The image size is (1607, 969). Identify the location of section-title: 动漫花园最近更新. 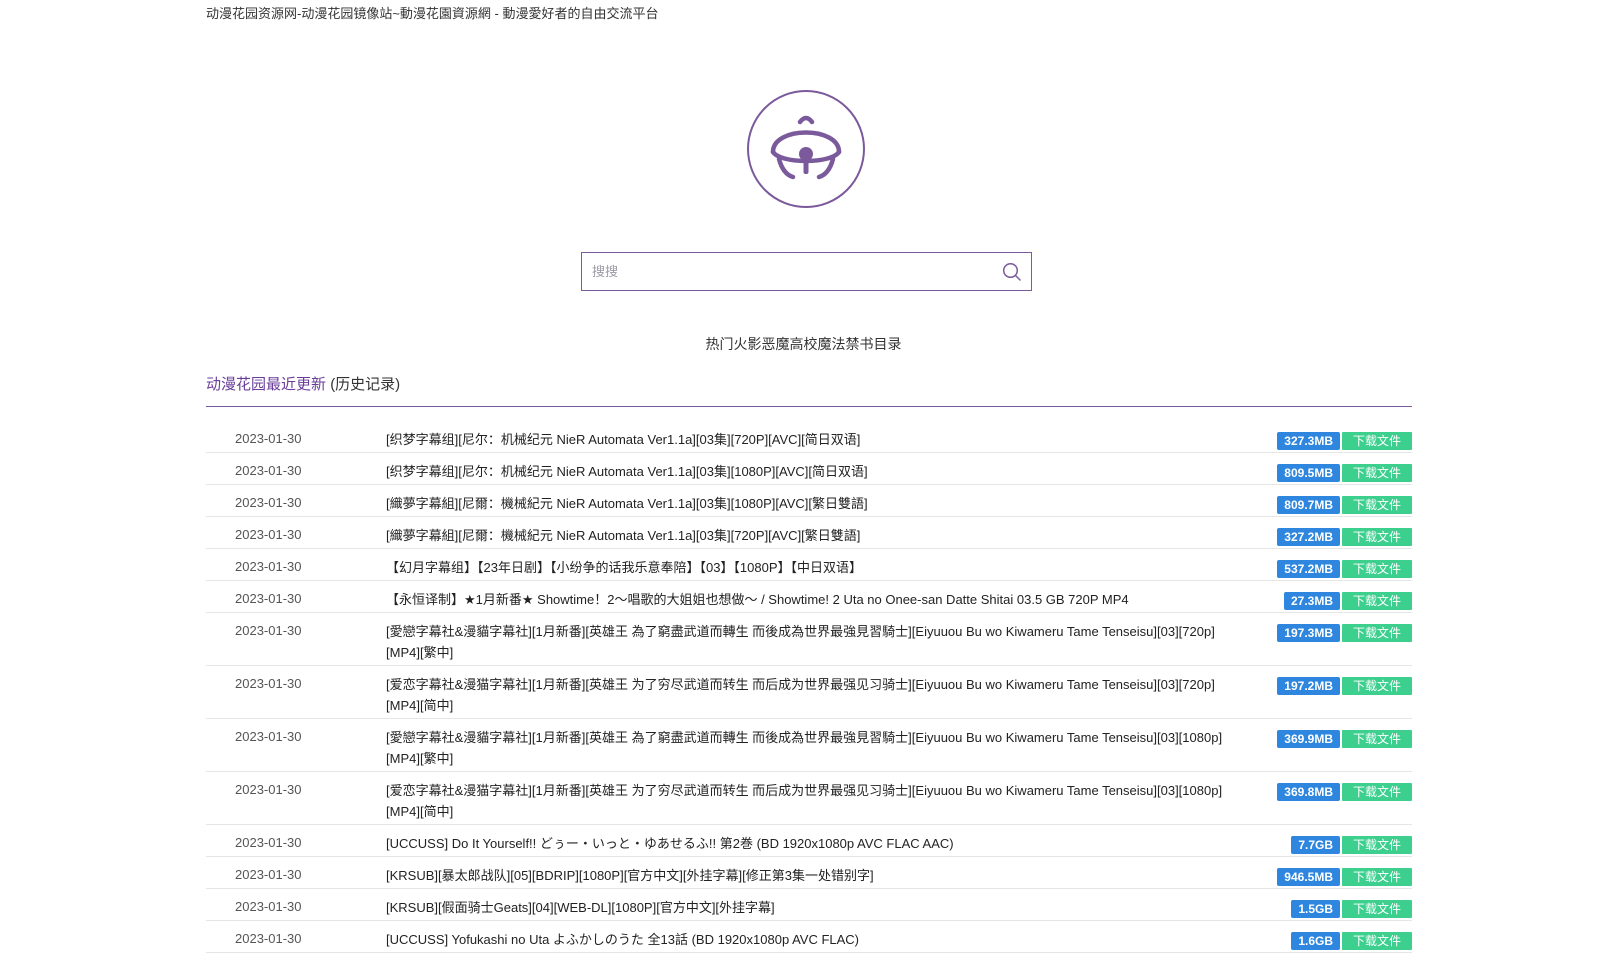
(266, 384).